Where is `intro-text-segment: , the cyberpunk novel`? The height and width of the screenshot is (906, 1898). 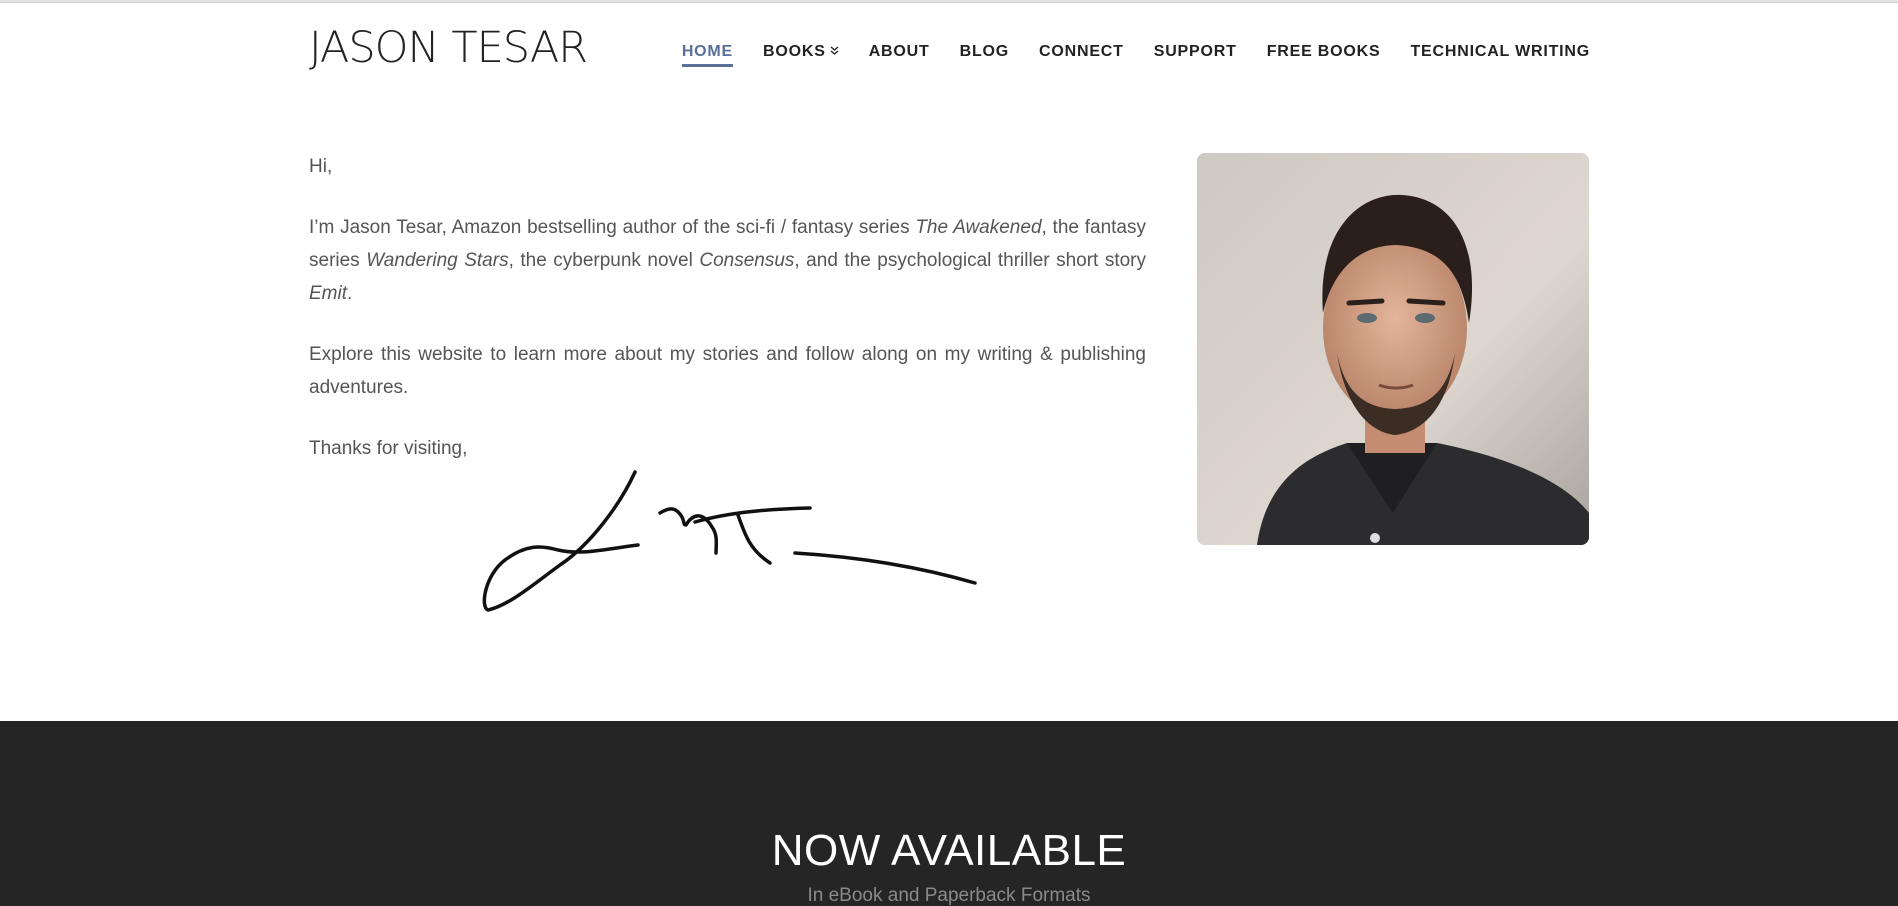
intro-text-segment: , the cyberpunk novel is located at coordinates (604, 260).